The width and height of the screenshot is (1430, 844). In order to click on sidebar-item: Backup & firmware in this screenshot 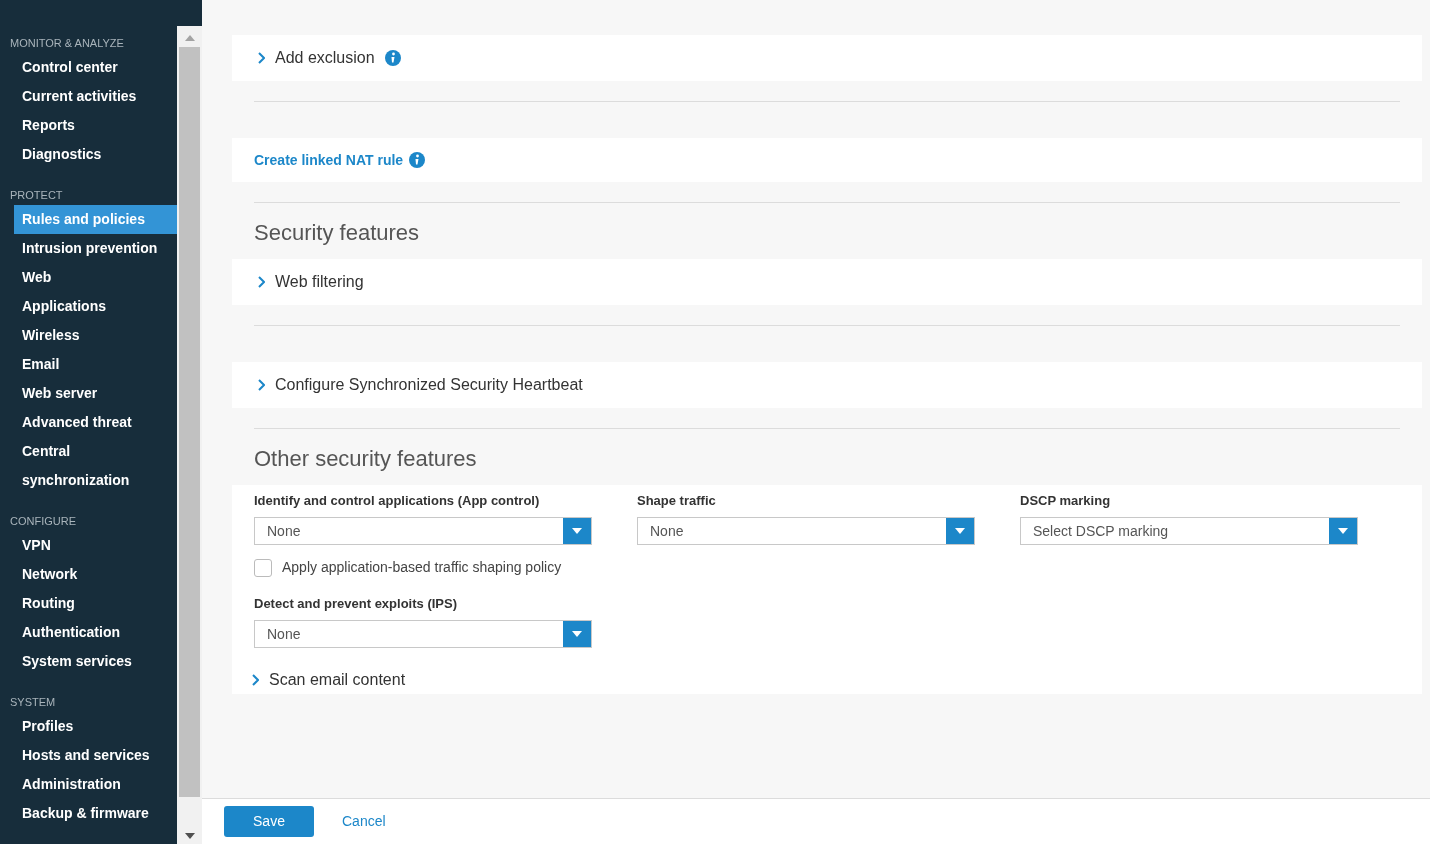, I will do `click(95, 813)`.